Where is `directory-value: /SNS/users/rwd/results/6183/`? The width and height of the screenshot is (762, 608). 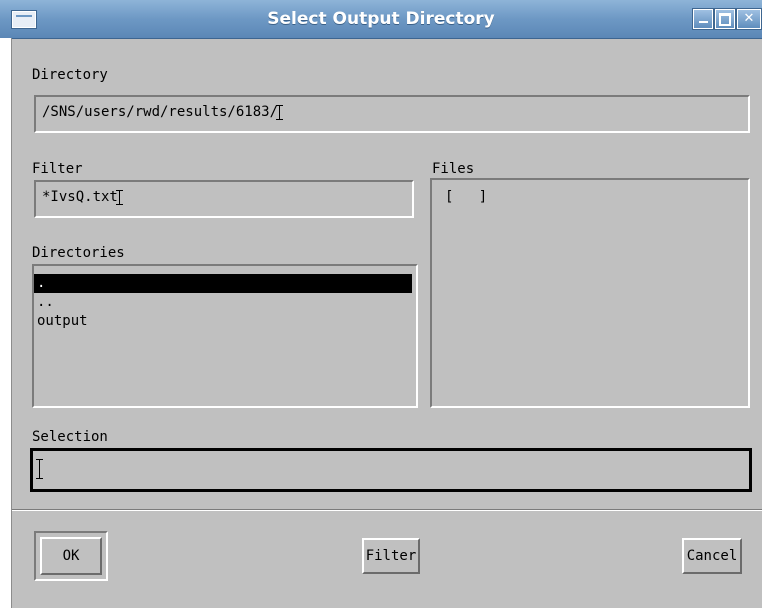 directory-value: /SNS/users/rwd/results/6183/ is located at coordinates (160, 112).